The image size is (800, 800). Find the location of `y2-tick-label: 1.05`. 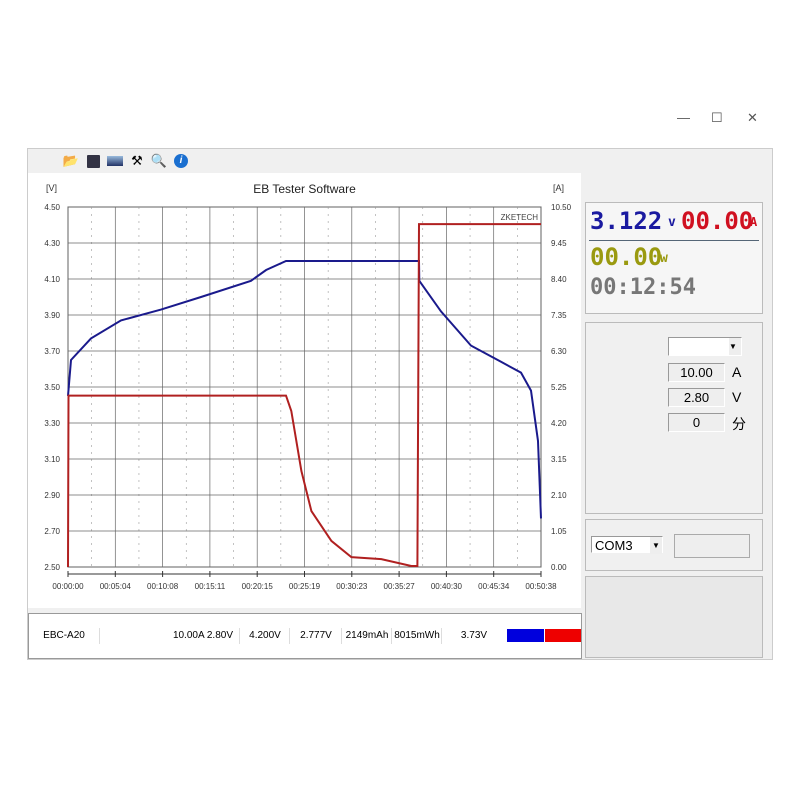

y2-tick-label: 1.05 is located at coordinates (559, 531).